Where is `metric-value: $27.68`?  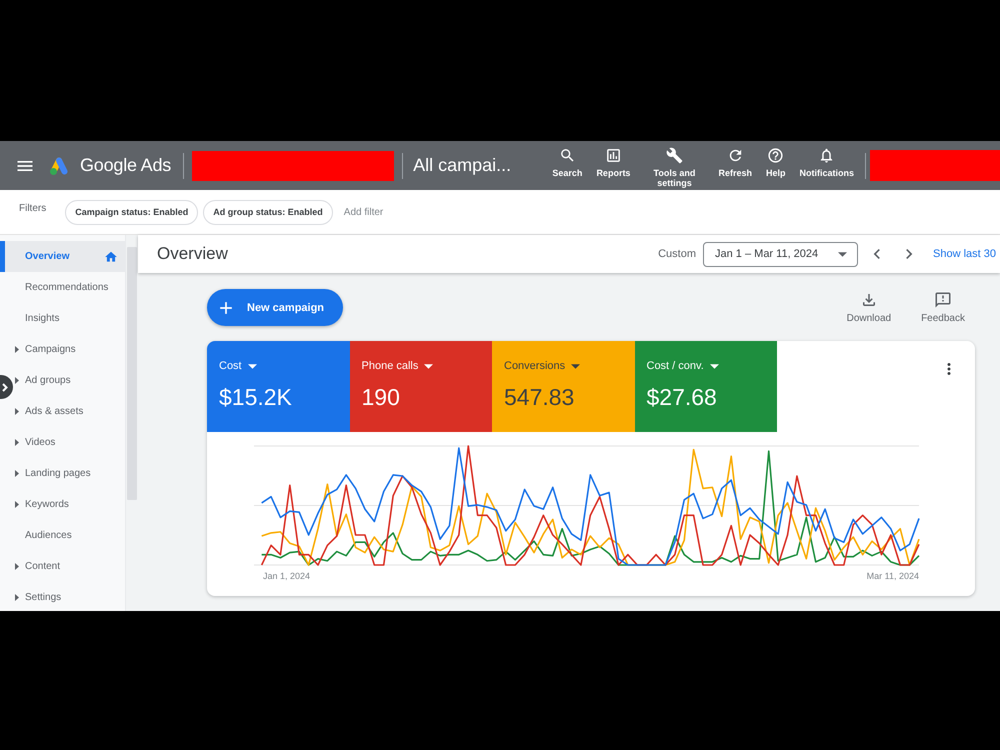 metric-value: $27.68 is located at coordinates (681, 397).